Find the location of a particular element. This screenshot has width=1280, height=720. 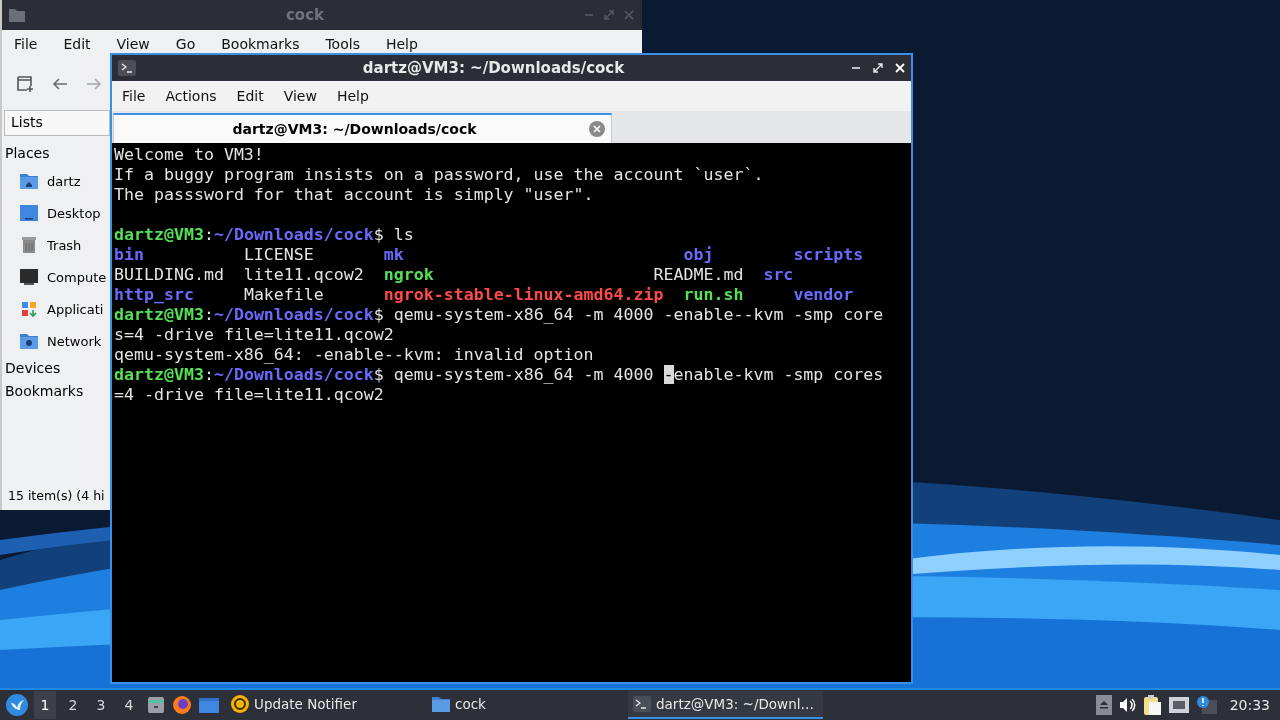

window-title: dartz@VM3: ~/Downloads/cock is located at coordinates (493, 68).